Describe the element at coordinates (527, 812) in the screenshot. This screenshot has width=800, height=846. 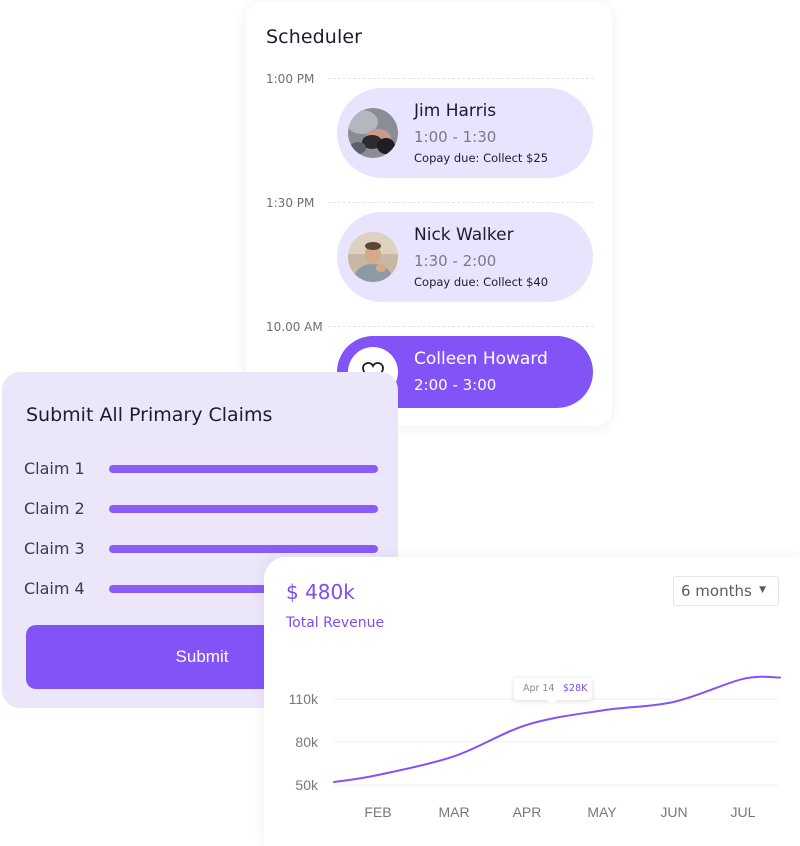
I see `x-tick-label: APR` at that location.